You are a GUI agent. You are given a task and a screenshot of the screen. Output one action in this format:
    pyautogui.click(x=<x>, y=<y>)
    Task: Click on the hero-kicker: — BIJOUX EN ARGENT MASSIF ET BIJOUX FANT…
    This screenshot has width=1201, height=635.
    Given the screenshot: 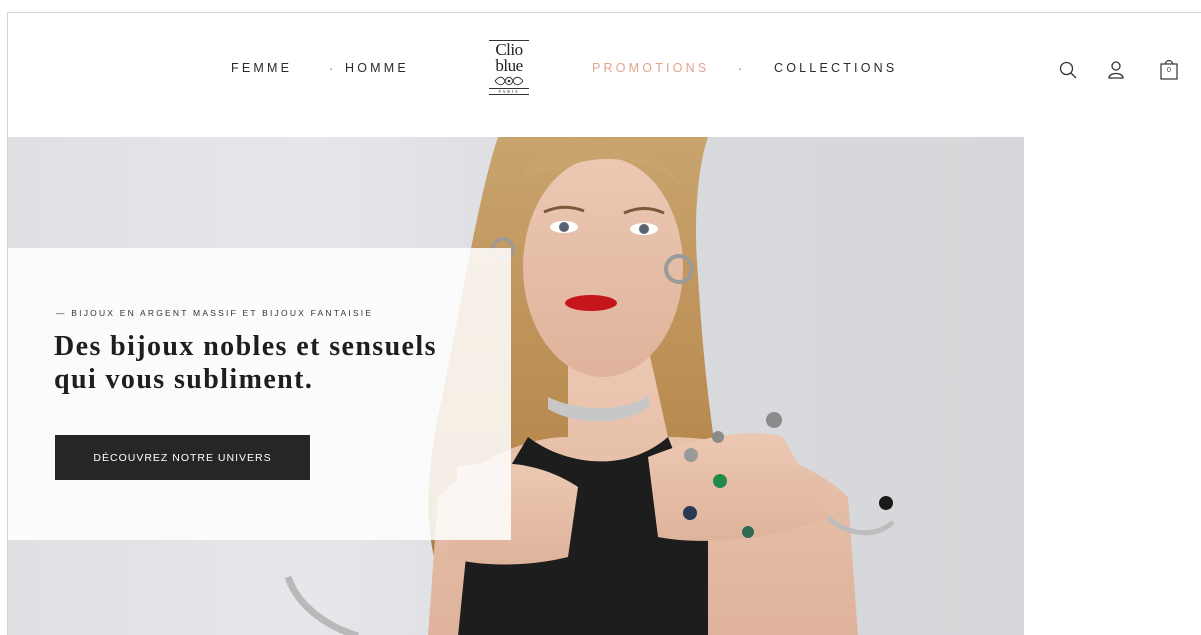 What is the action you would take?
    pyautogui.click(x=215, y=313)
    